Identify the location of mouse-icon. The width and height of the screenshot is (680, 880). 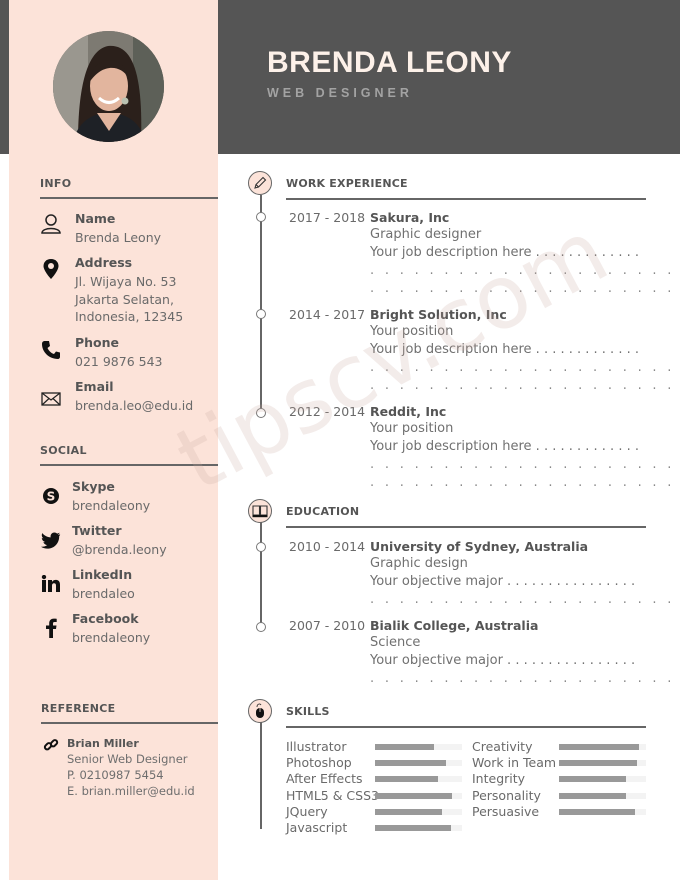
(260, 711).